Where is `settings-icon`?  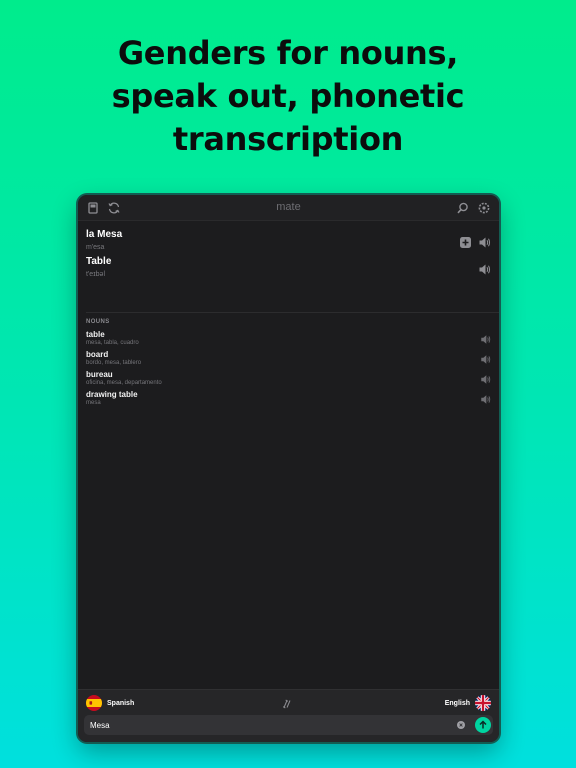
settings-icon is located at coordinates (484, 208).